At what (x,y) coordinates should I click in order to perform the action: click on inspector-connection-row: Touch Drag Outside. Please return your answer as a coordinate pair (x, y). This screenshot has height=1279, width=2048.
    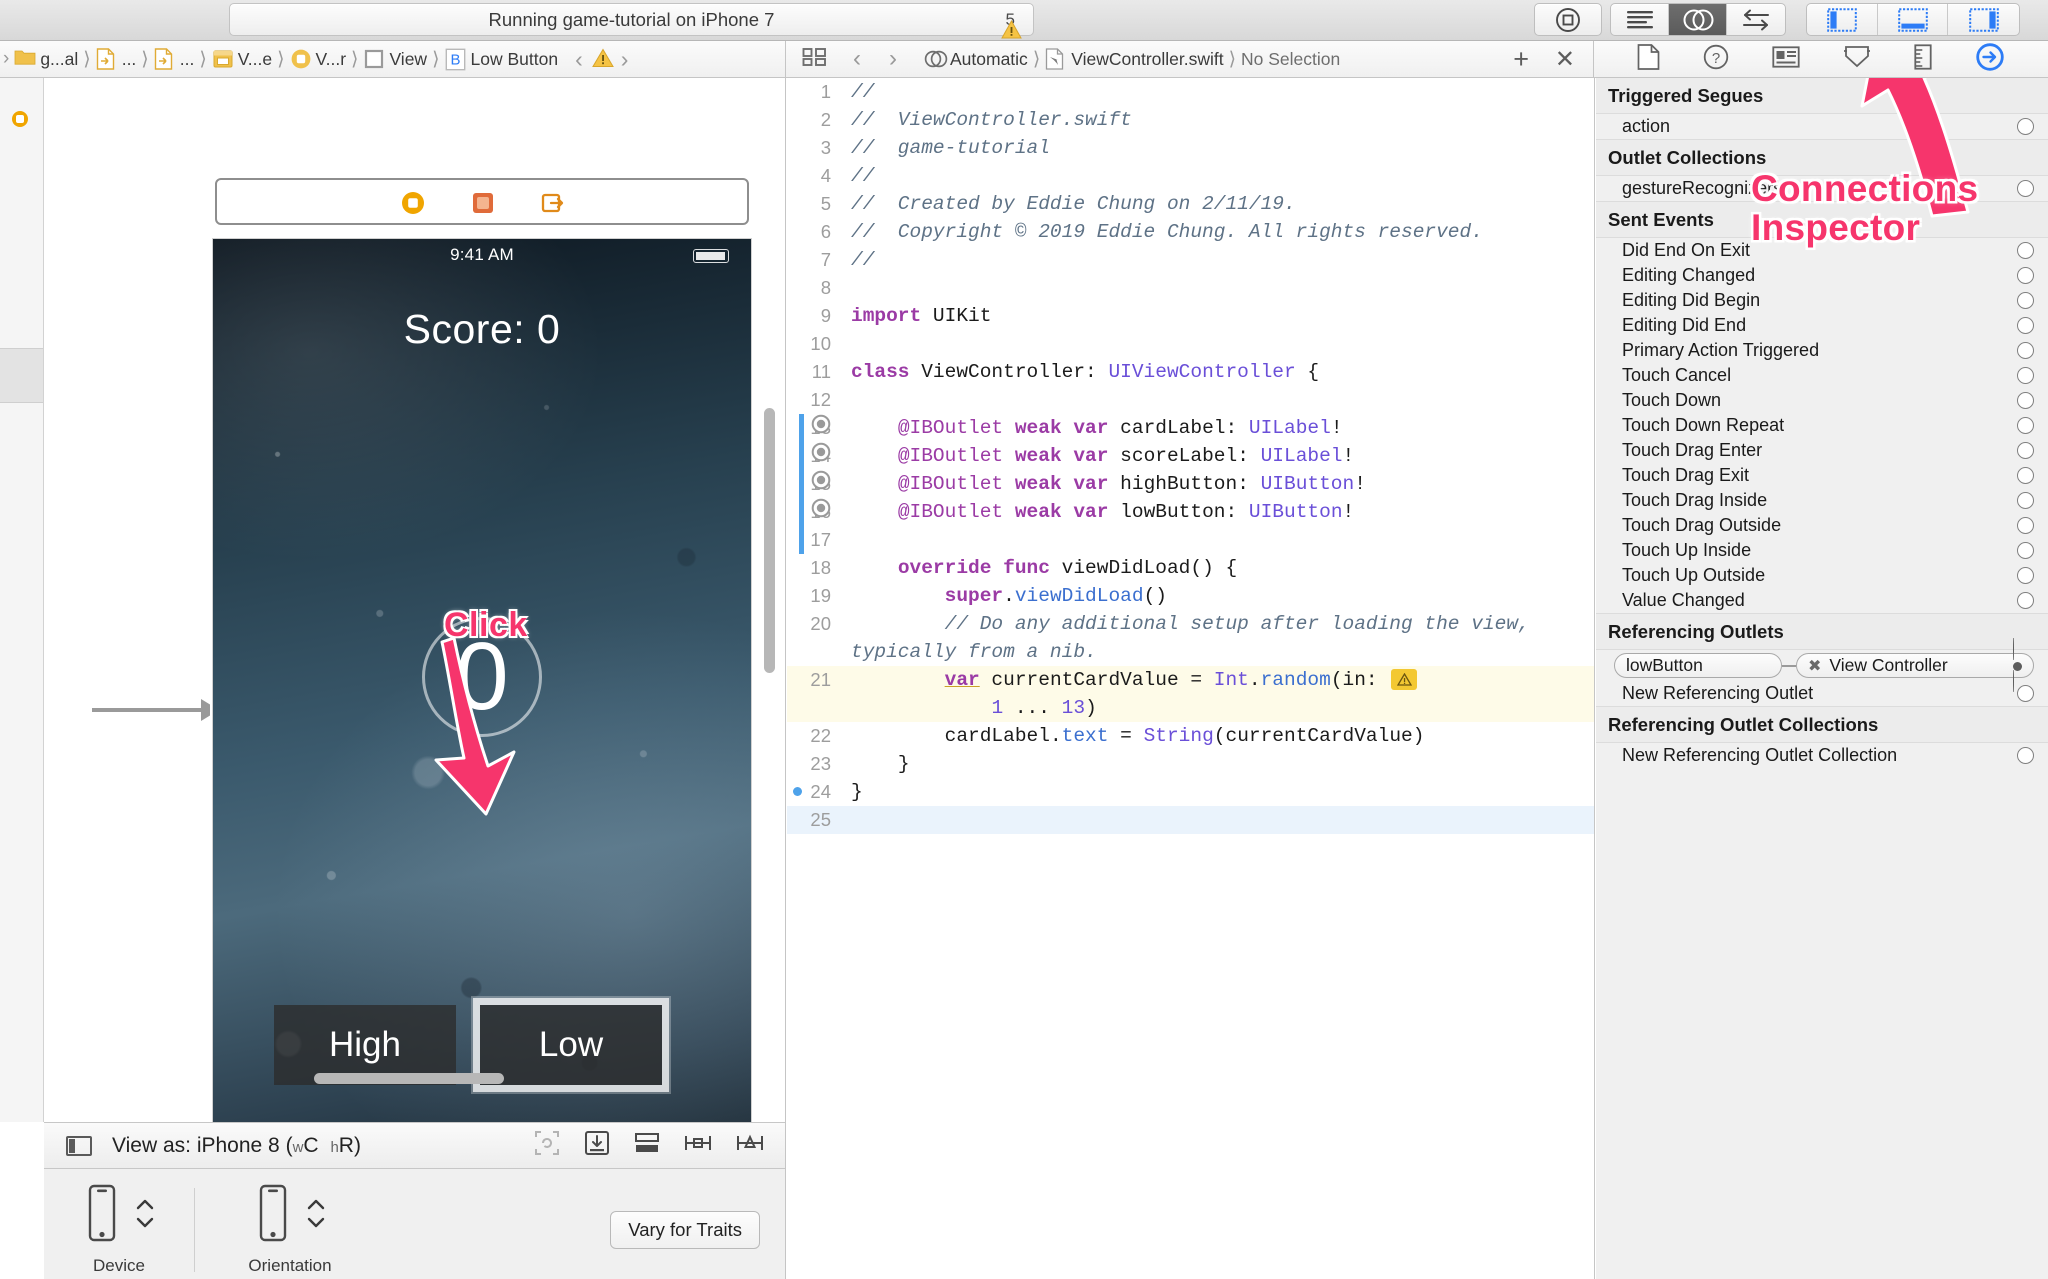
    Looking at the image, I should click on (1822, 525).